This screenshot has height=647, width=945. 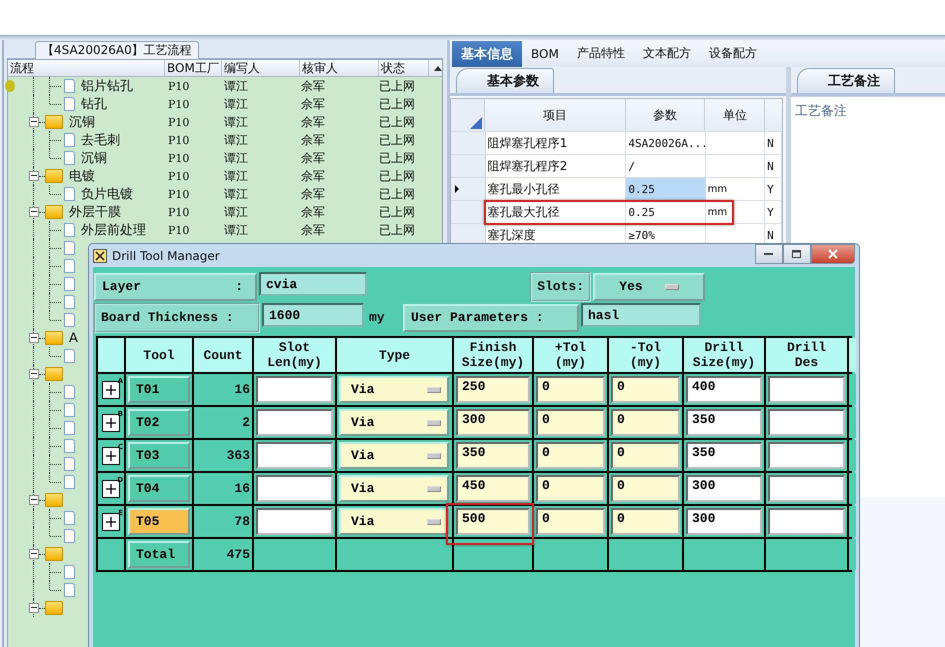 I want to click on tree-item: A, so click(x=73, y=338).